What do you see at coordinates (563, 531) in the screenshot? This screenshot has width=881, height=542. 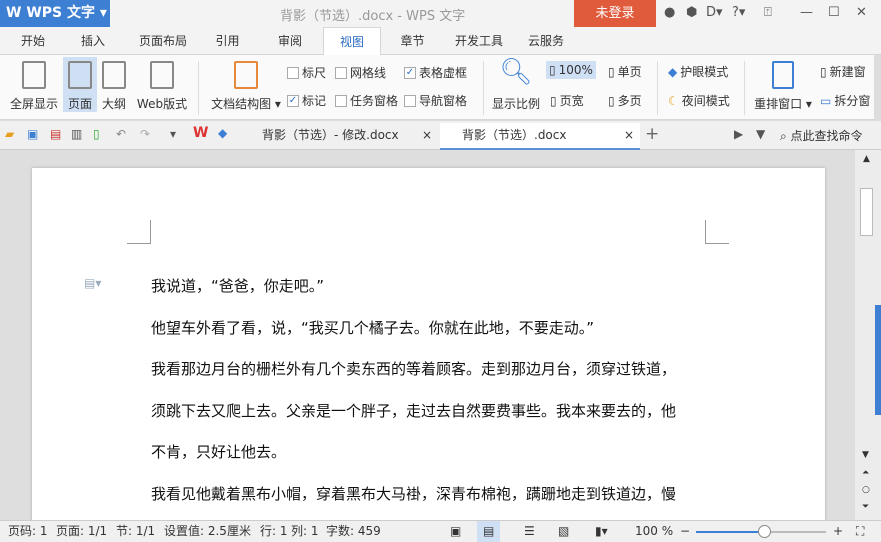 I see `web-view-icon: ▧` at bounding box center [563, 531].